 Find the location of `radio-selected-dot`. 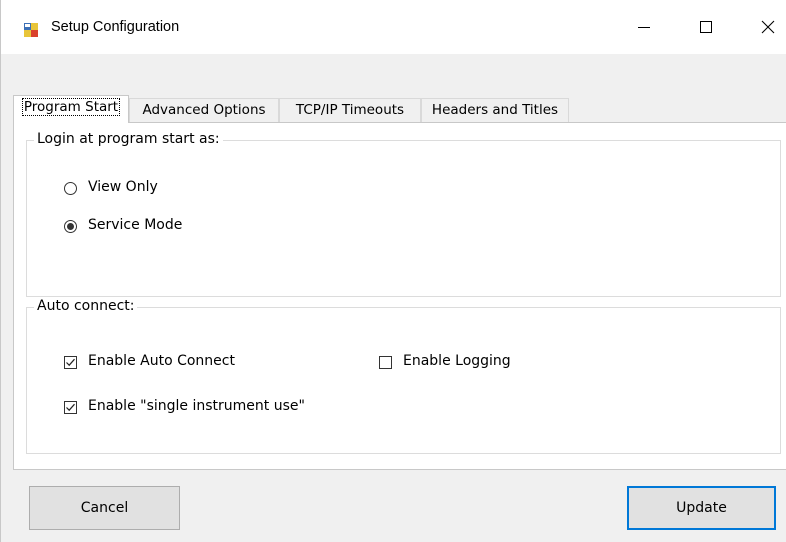

radio-selected-dot is located at coordinates (70, 226).